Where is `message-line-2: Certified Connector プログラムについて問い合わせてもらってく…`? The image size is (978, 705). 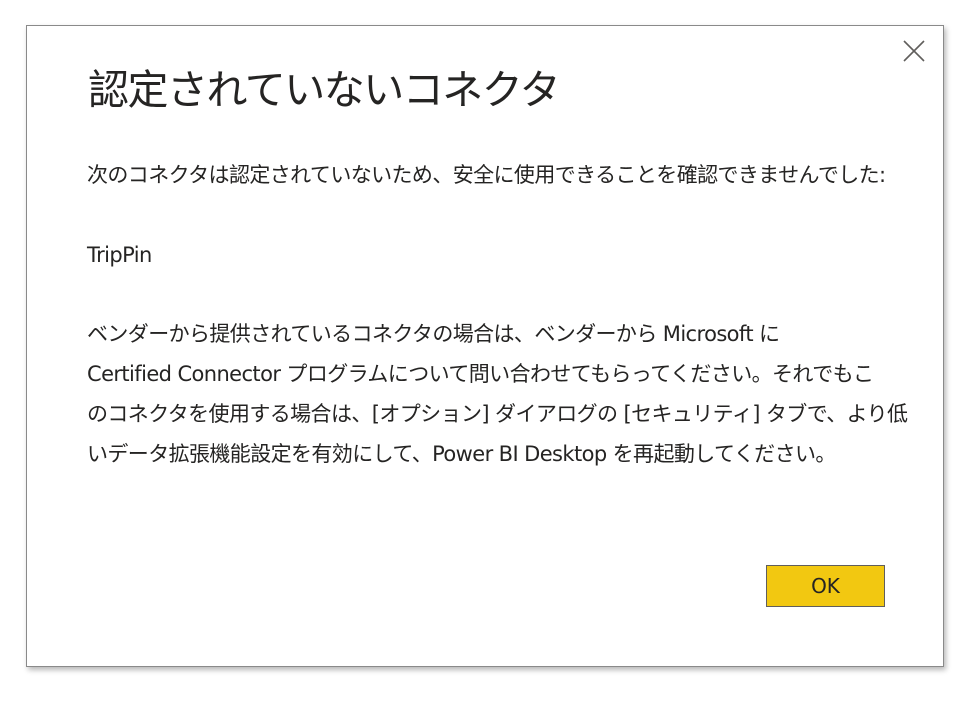
message-line-2: Certified Connector プログラムについて問い合わせてもらってく… is located at coordinates (480, 374).